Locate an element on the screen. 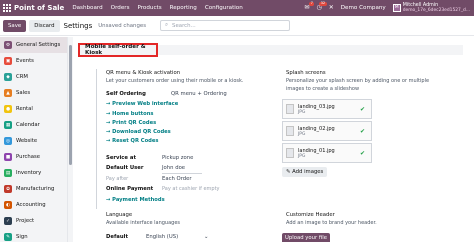  self-ordering-select: QR menu + Ordering is located at coordinates (199, 94).